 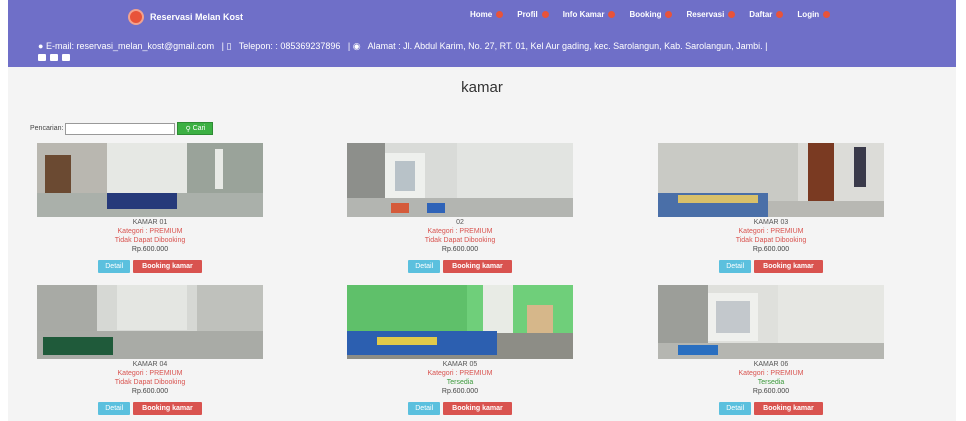 I want to click on nav-login: Login, so click(x=814, y=14).